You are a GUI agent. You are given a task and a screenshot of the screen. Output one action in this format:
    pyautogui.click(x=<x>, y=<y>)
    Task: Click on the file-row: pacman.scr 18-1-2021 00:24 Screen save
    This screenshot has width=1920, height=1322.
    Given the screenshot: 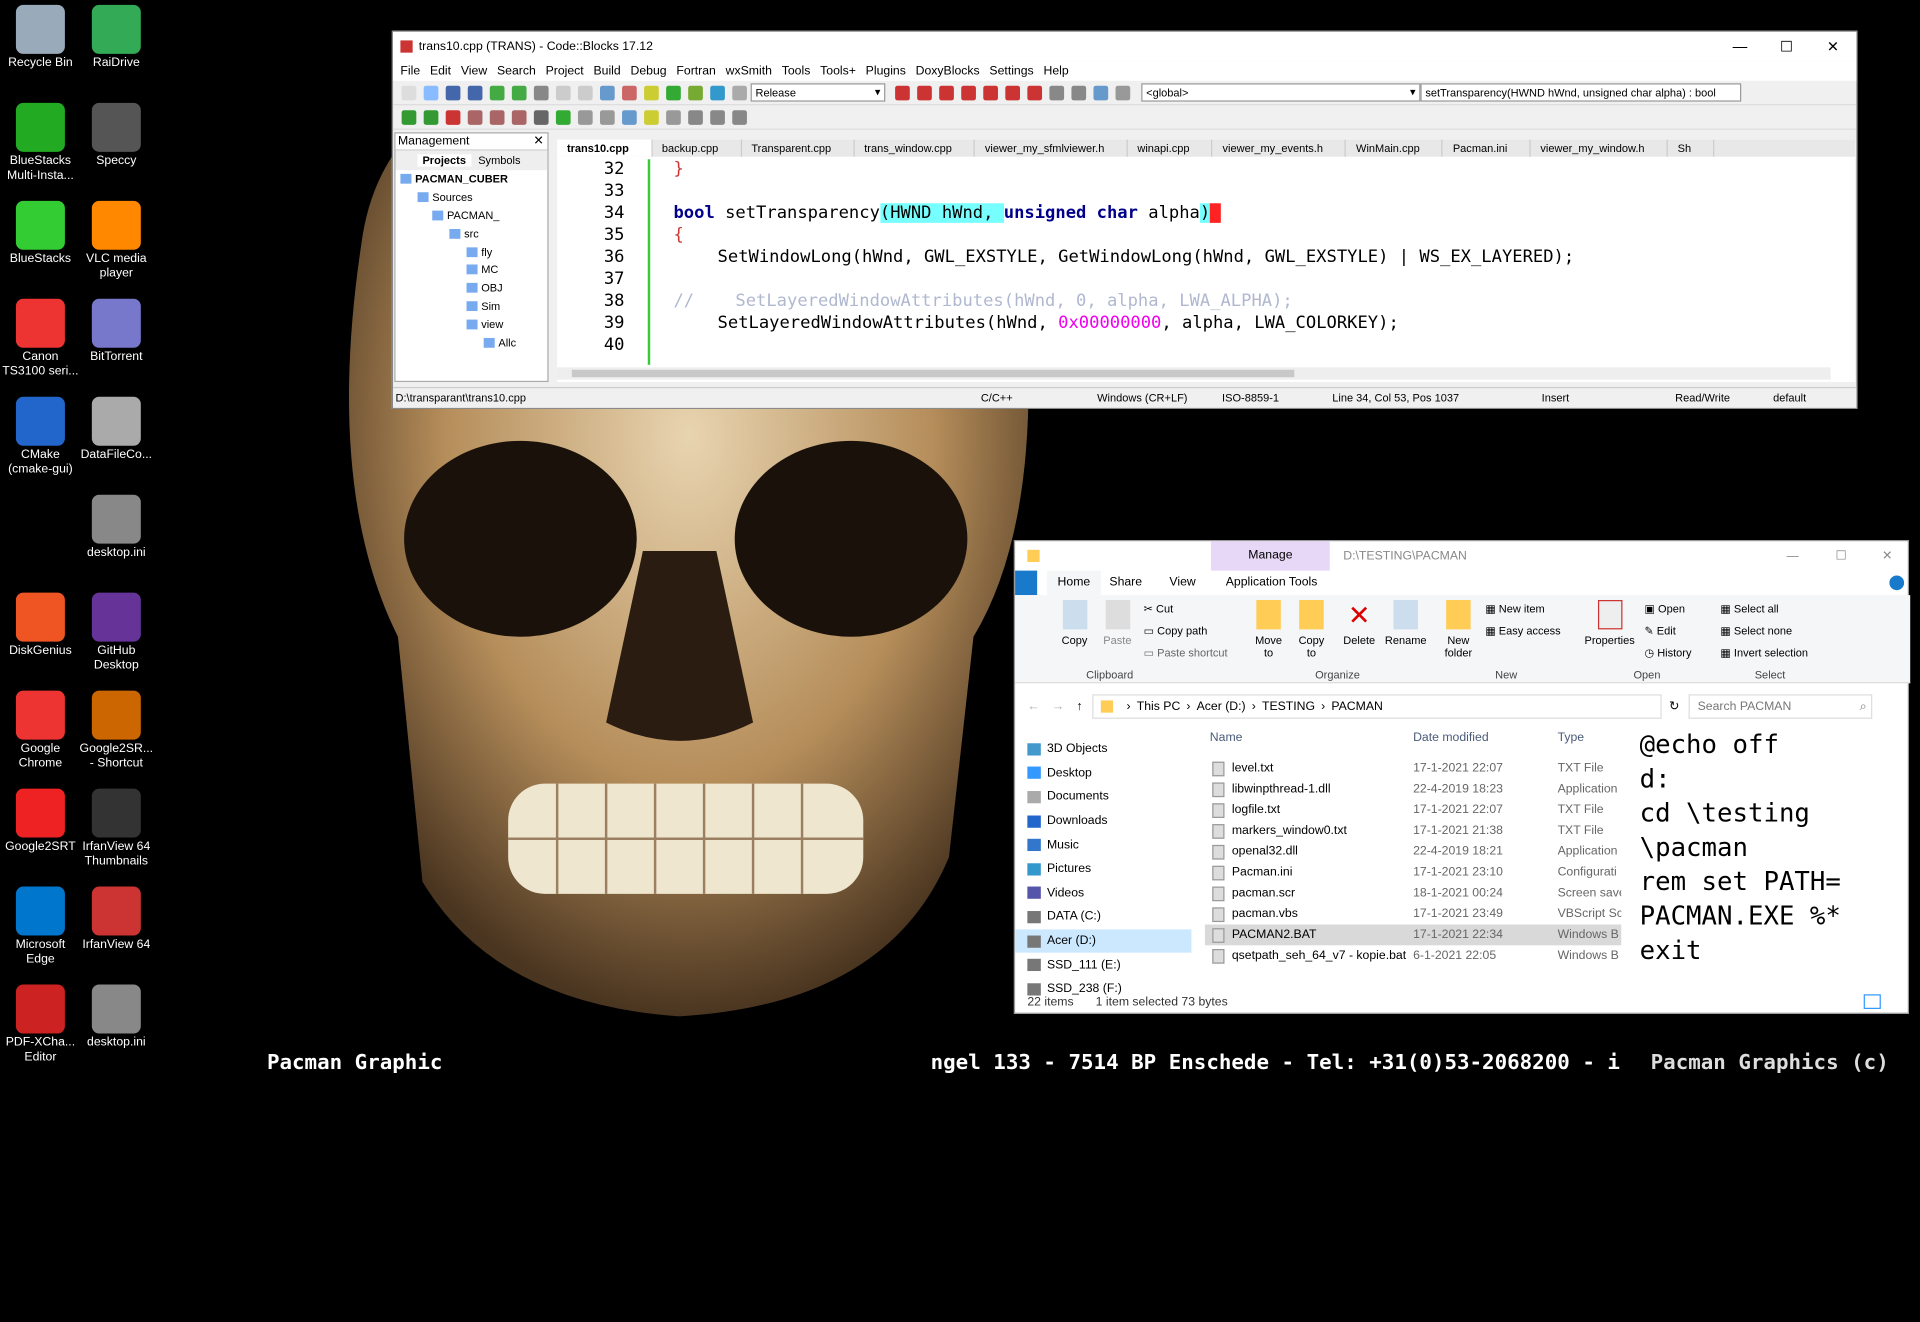 What is the action you would take?
    pyautogui.click(x=1413, y=893)
    